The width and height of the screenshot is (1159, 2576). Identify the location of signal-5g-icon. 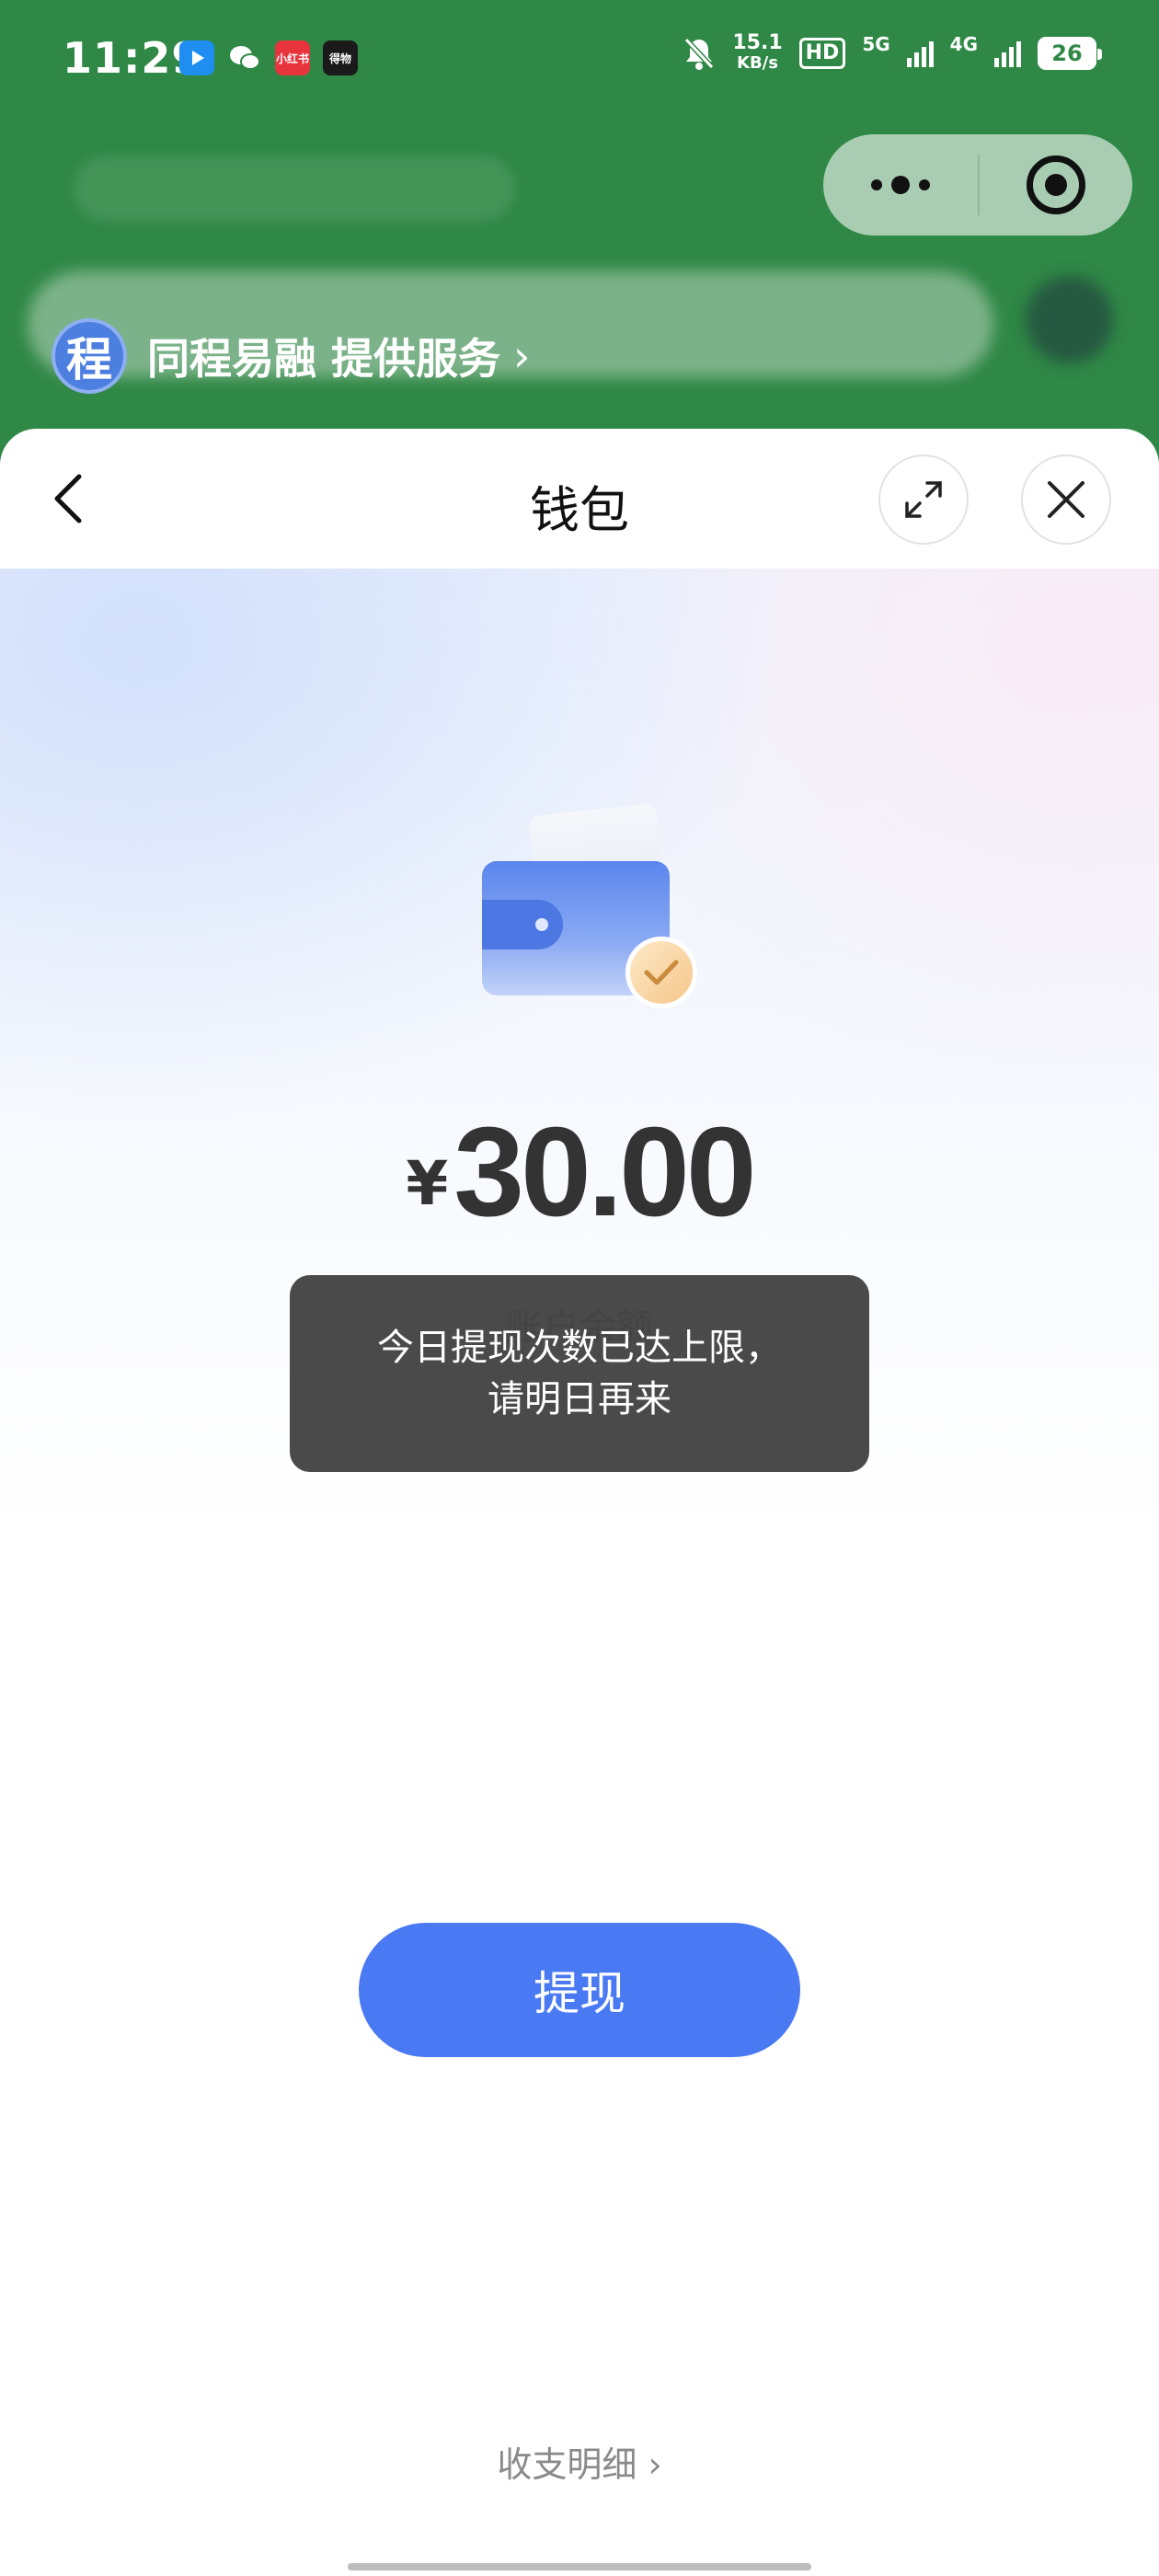
(920, 53).